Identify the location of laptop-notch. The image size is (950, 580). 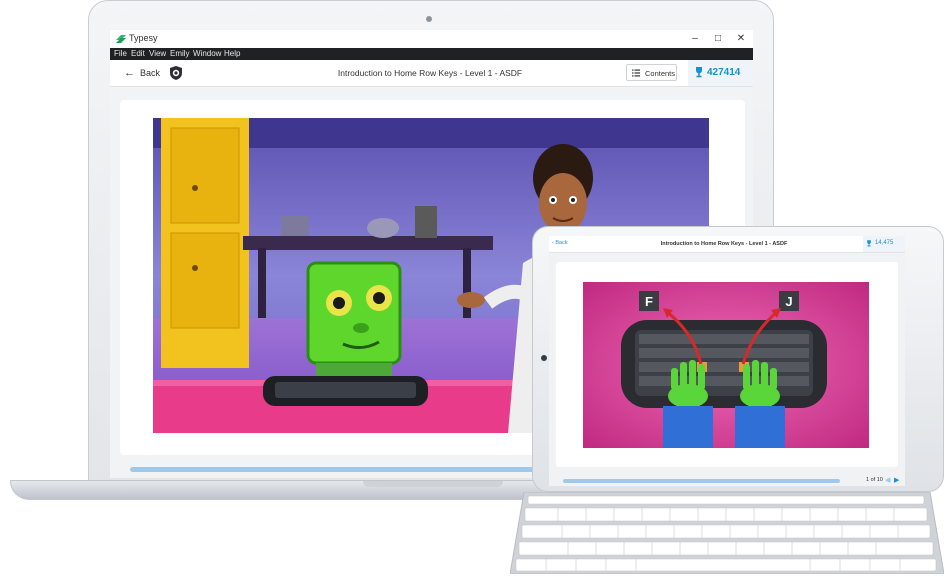
(433, 484).